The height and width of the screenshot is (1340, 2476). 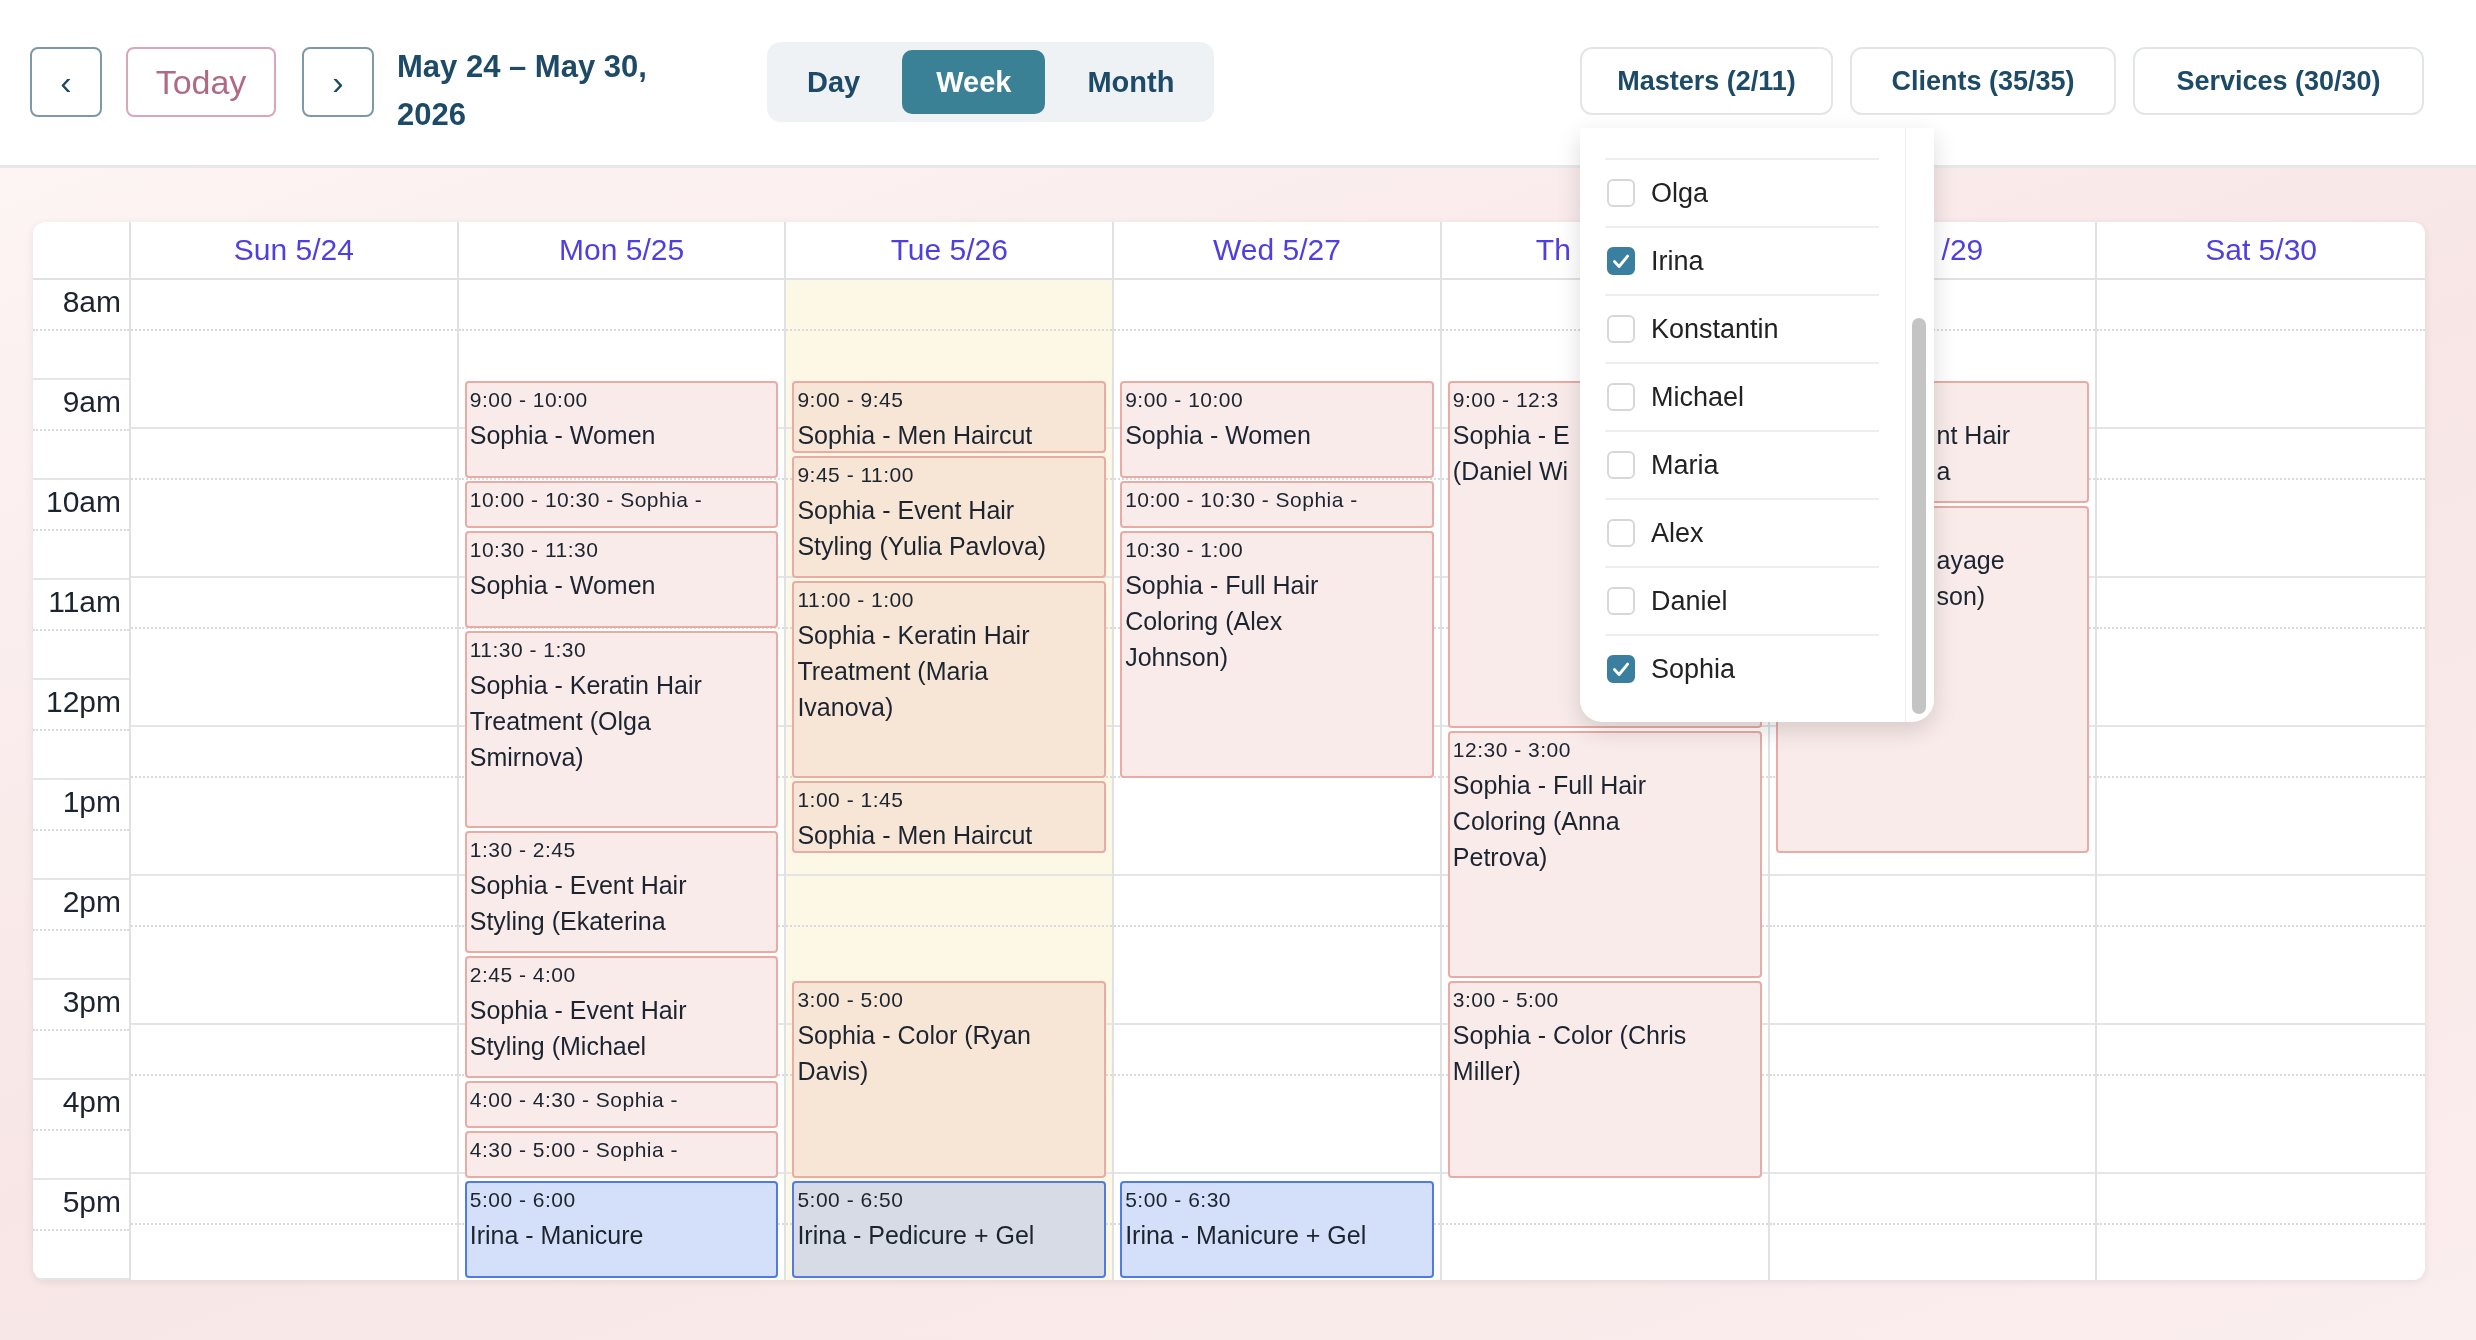 I want to click on master-option: Olga, so click(x=1742, y=194).